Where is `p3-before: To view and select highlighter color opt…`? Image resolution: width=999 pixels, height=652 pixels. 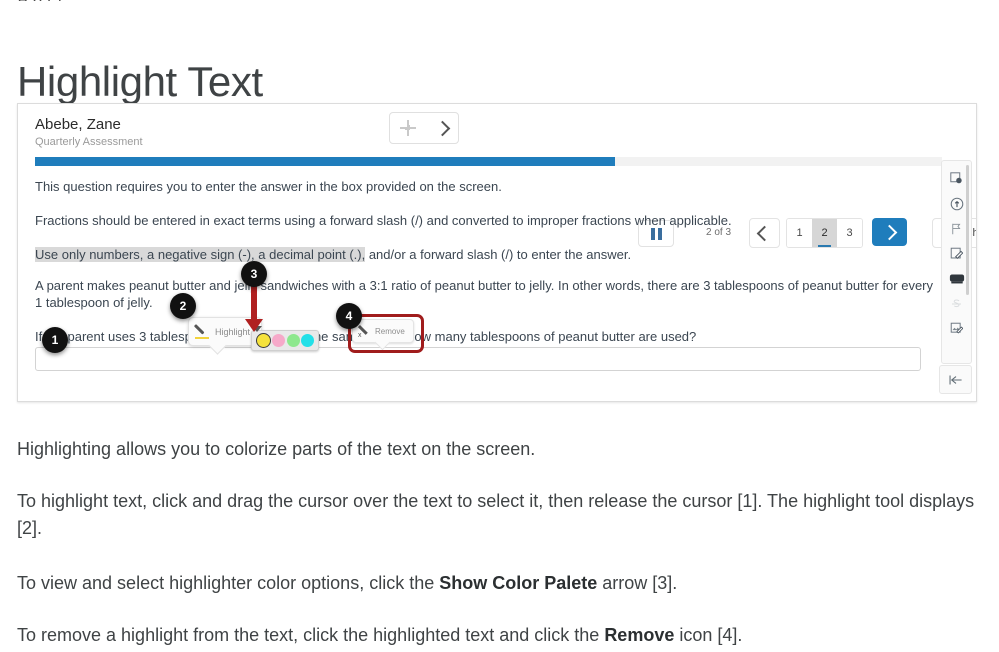
p3-before: To view and select highlighter color opt… is located at coordinates (228, 583).